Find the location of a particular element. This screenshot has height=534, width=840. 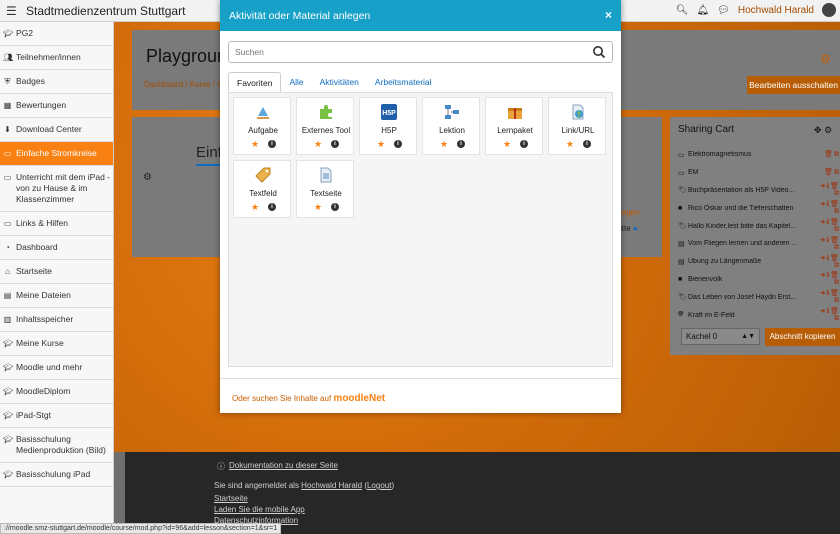

sidebar-item: 🎓︎ Moodle und mehr is located at coordinates (56, 368).